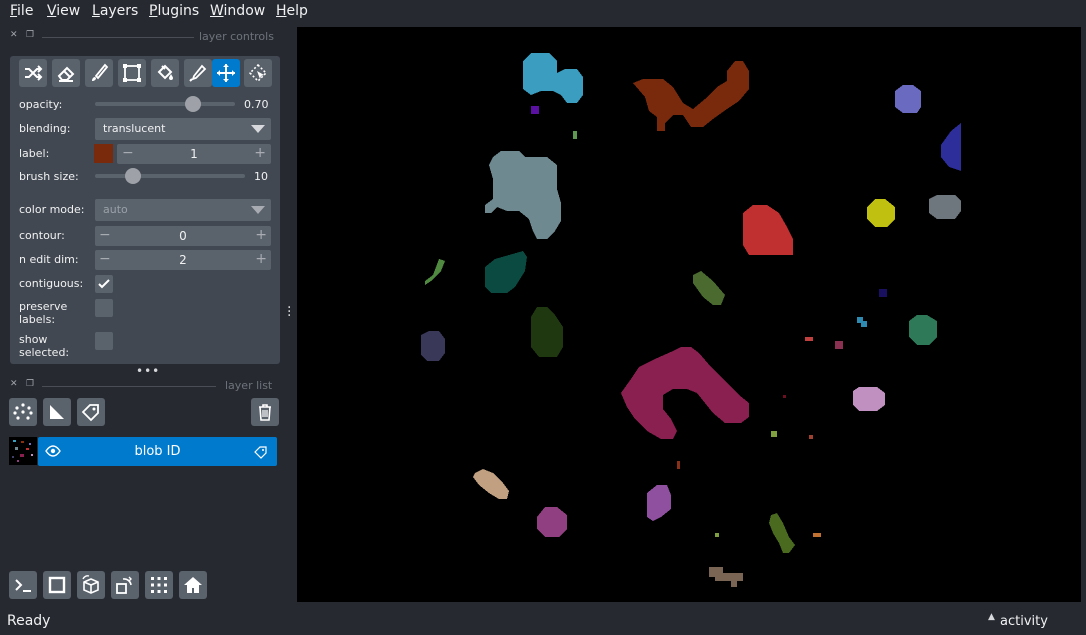  I want to click on grid-mode-icon, so click(159, 585).